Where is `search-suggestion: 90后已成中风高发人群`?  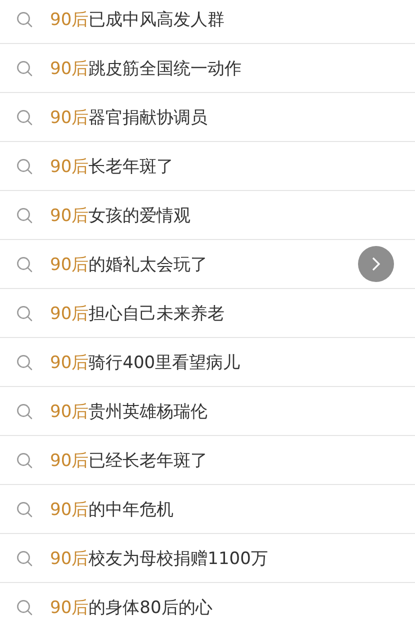 search-suggestion: 90后已成中风高发人群 is located at coordinates (137, 19).